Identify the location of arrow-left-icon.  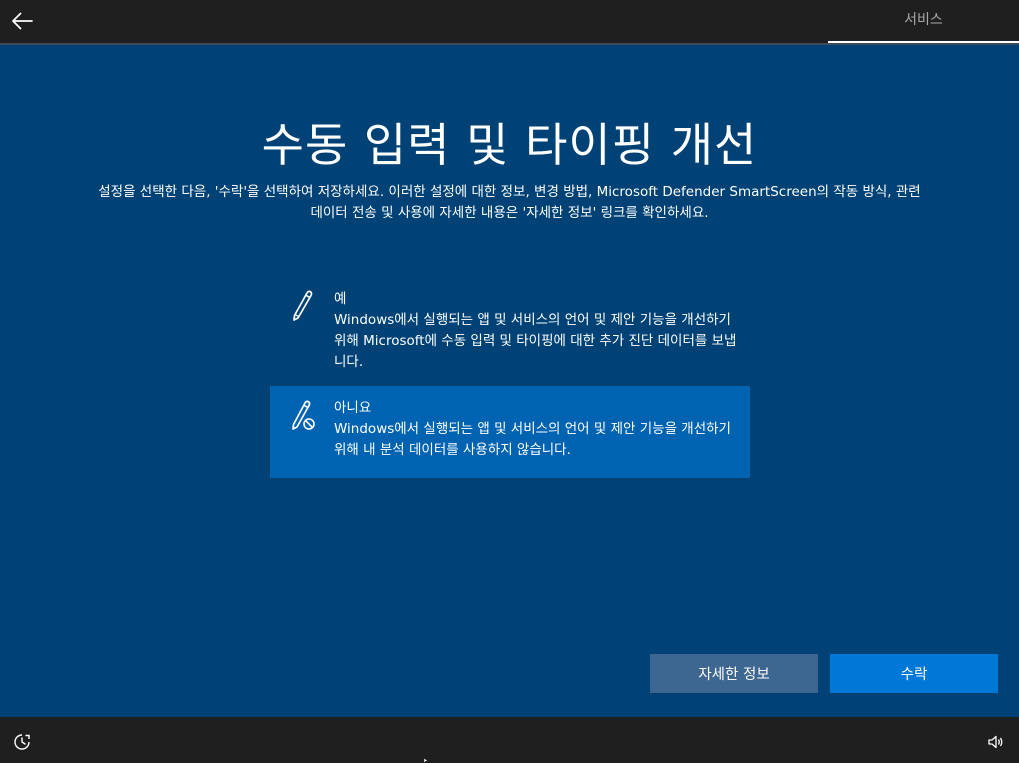
(22, 21).